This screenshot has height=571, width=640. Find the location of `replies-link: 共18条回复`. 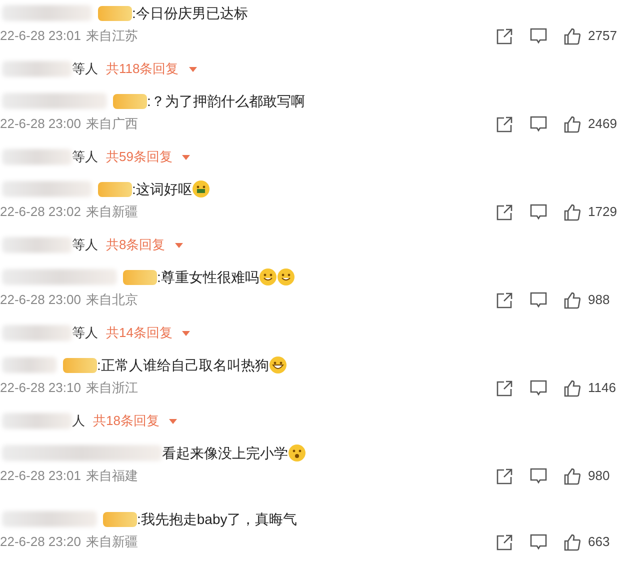

replies-link: 共18条回复 is located at coordinates (126, 421).